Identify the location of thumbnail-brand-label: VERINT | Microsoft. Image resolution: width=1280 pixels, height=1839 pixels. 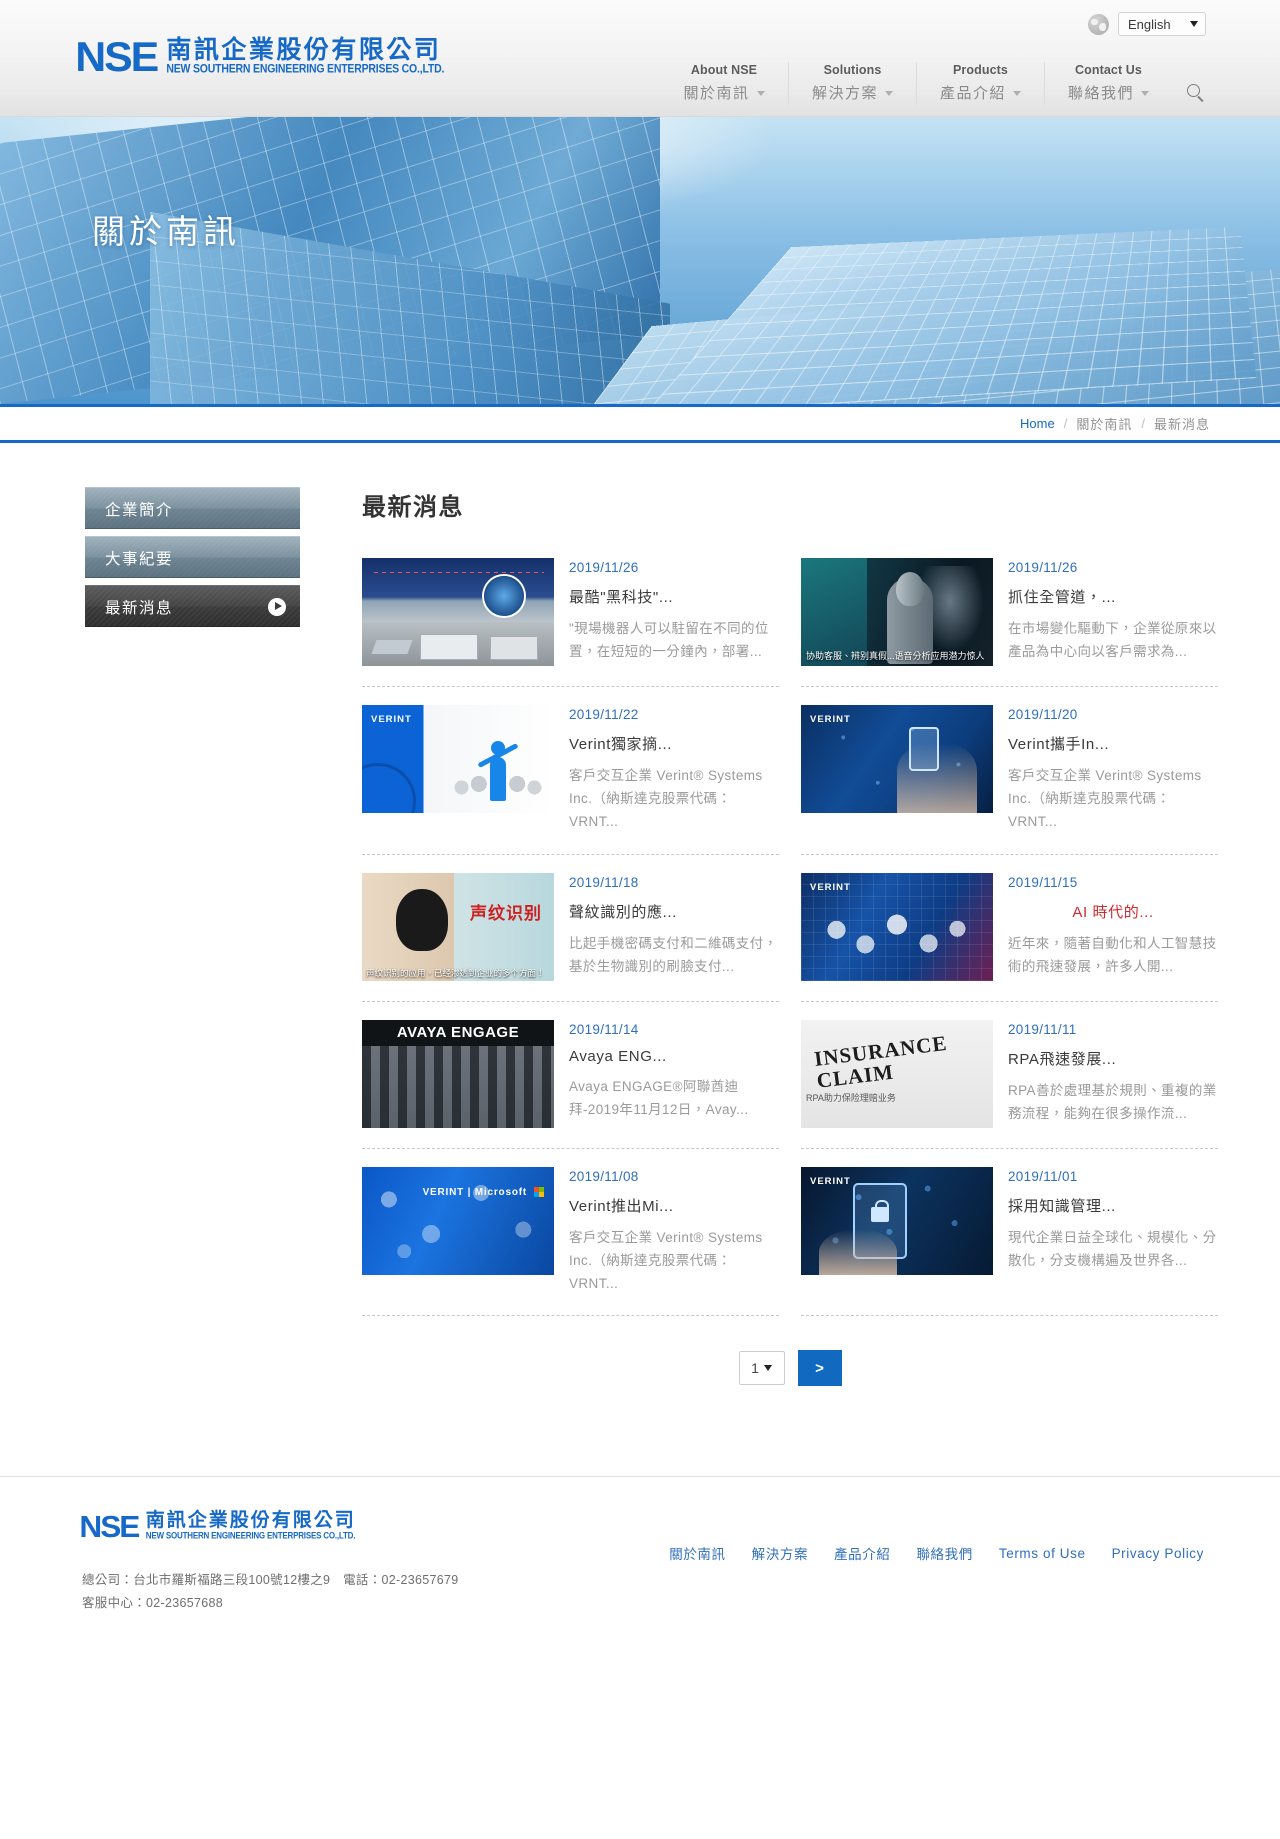
(474, 1192).